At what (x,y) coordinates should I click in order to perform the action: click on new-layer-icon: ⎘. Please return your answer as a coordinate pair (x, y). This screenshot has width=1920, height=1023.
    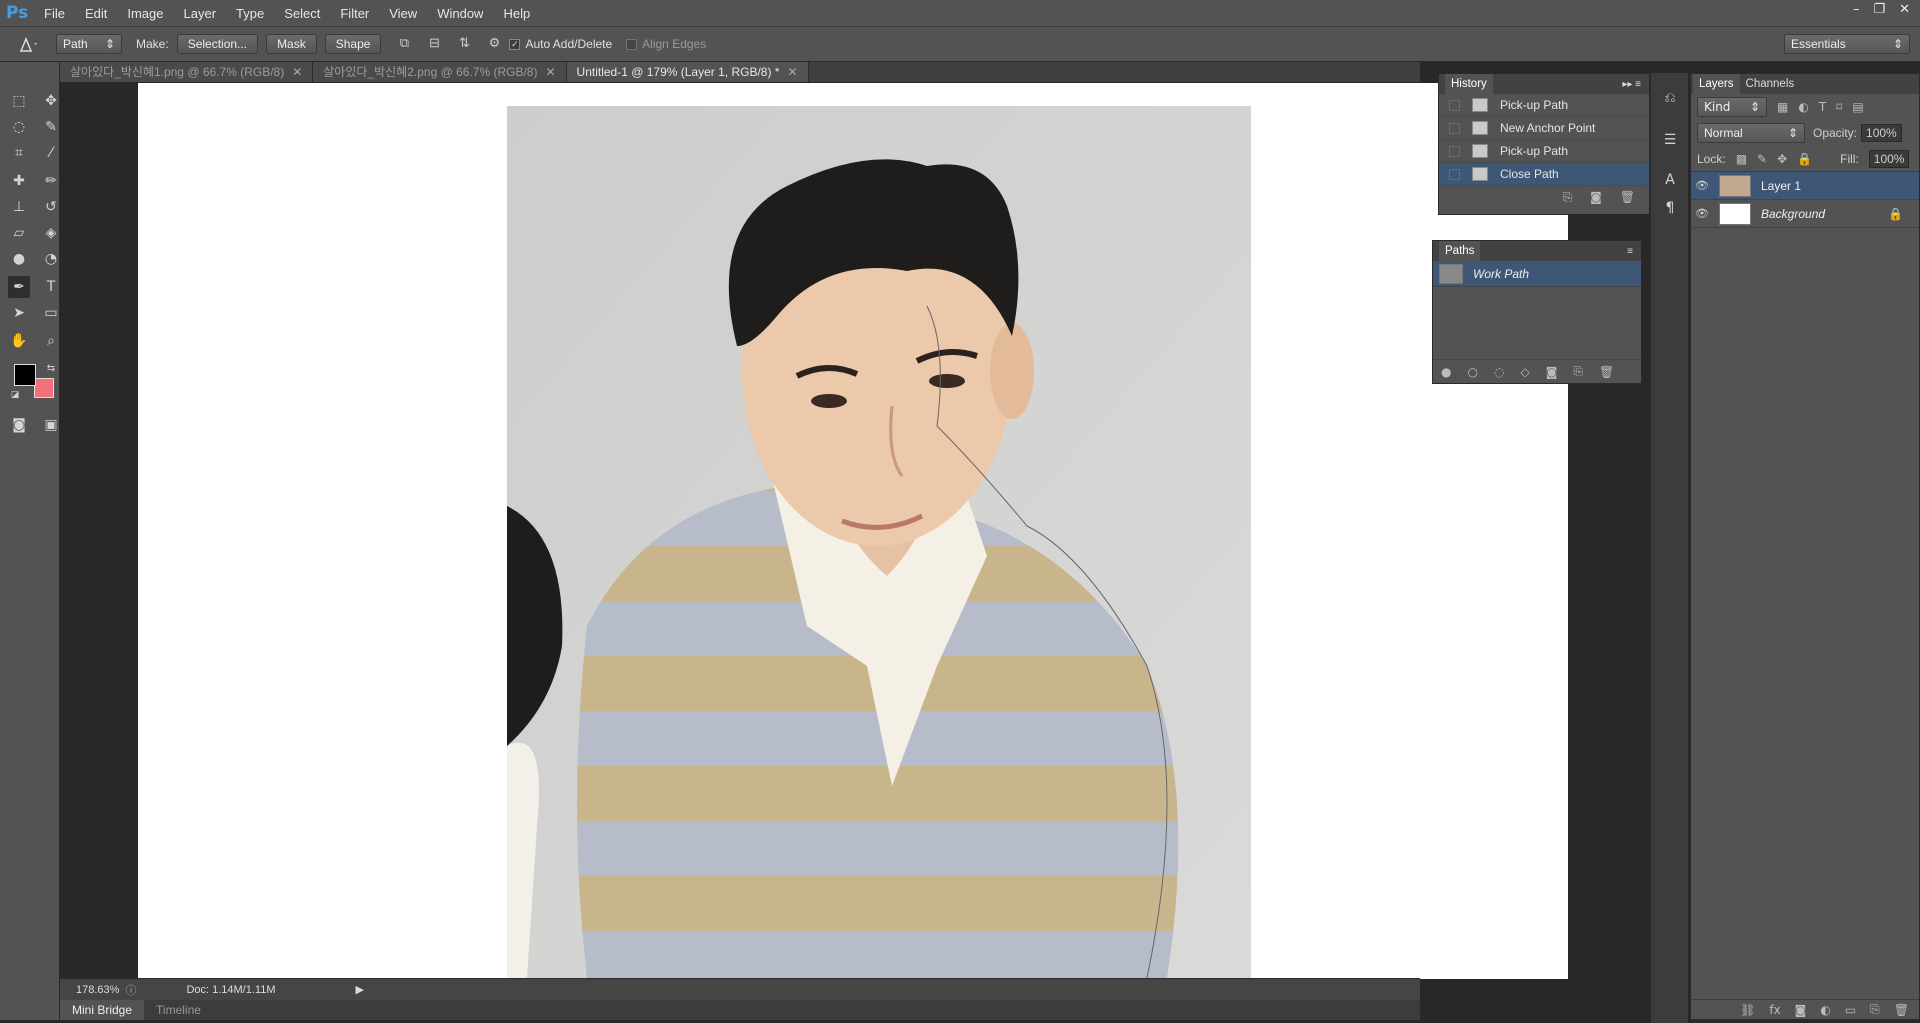
    Looking at the image, I should click on (1875, 1009).